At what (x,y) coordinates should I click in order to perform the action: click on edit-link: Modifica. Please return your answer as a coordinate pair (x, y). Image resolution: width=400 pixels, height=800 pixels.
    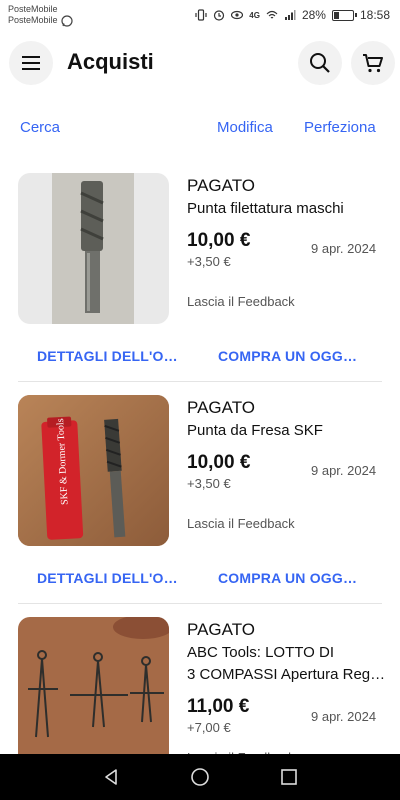
    Looking at the image, I should click on (245, 127).